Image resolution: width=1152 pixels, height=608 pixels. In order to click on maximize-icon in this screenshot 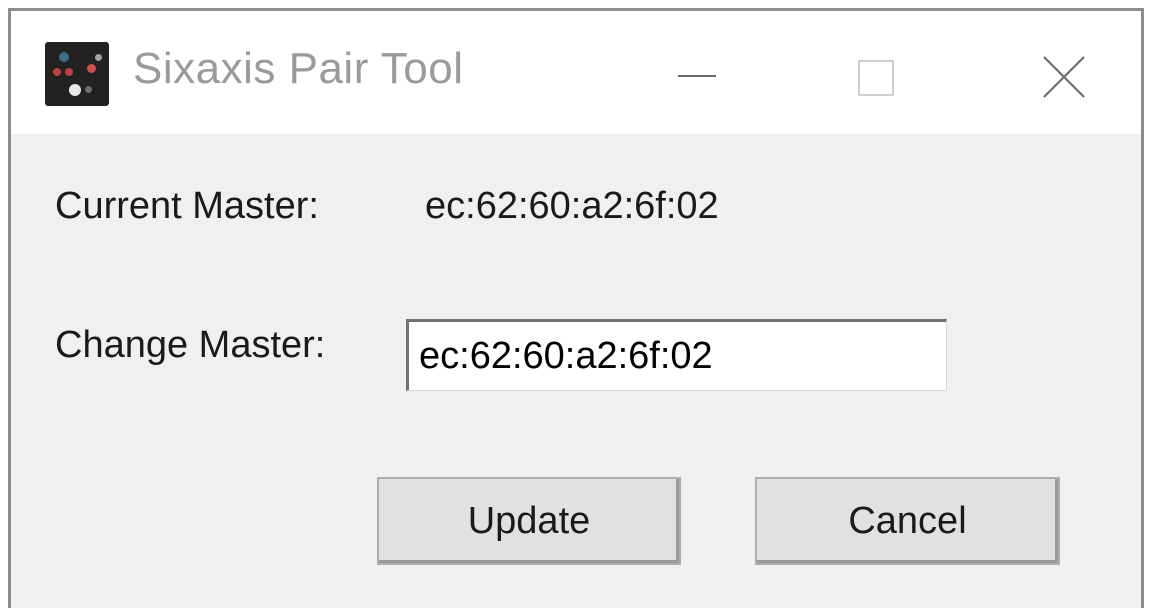, I will do `click(876, 78)`.